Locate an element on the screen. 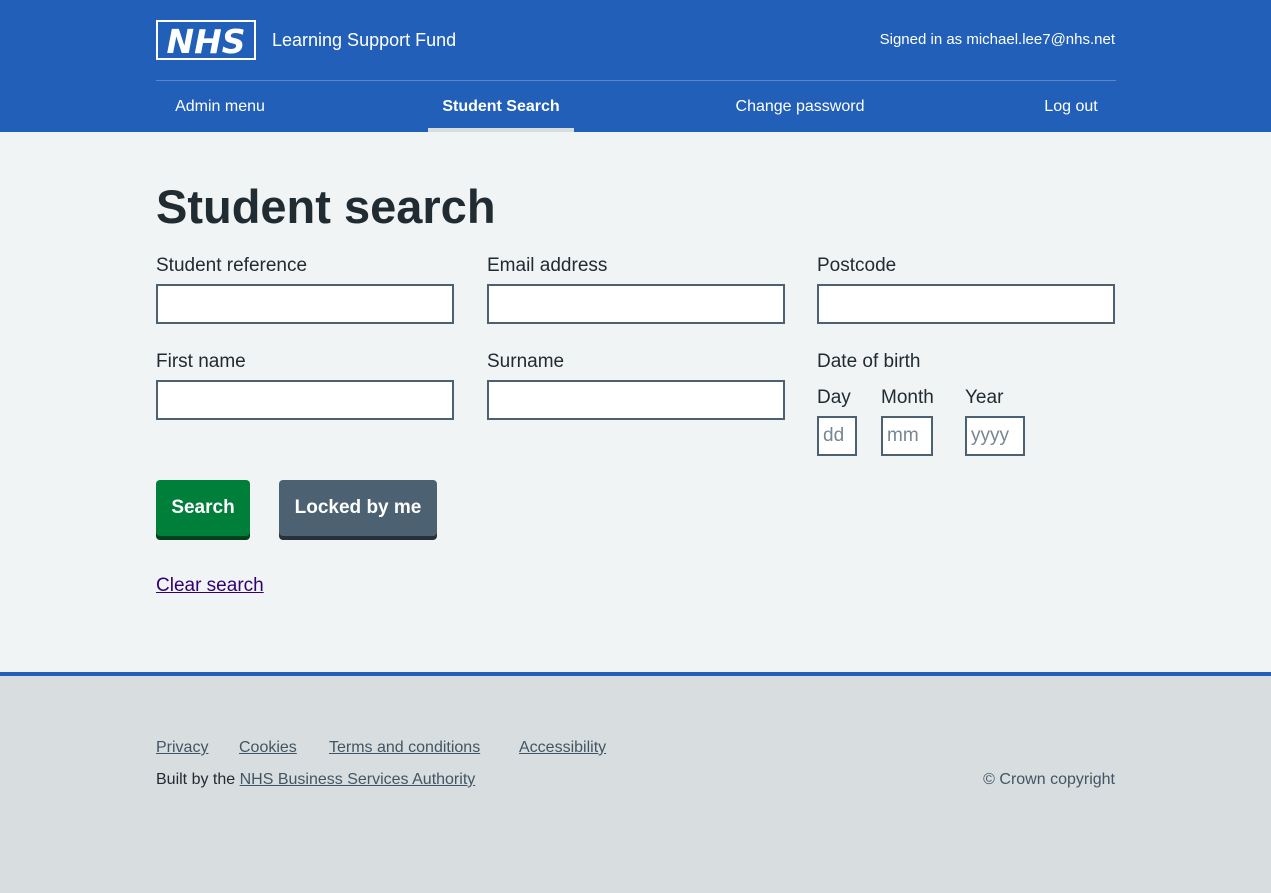 The width and height of the screenshot is (1271, 893). dob-month-input is located at coordinates (907, 436).